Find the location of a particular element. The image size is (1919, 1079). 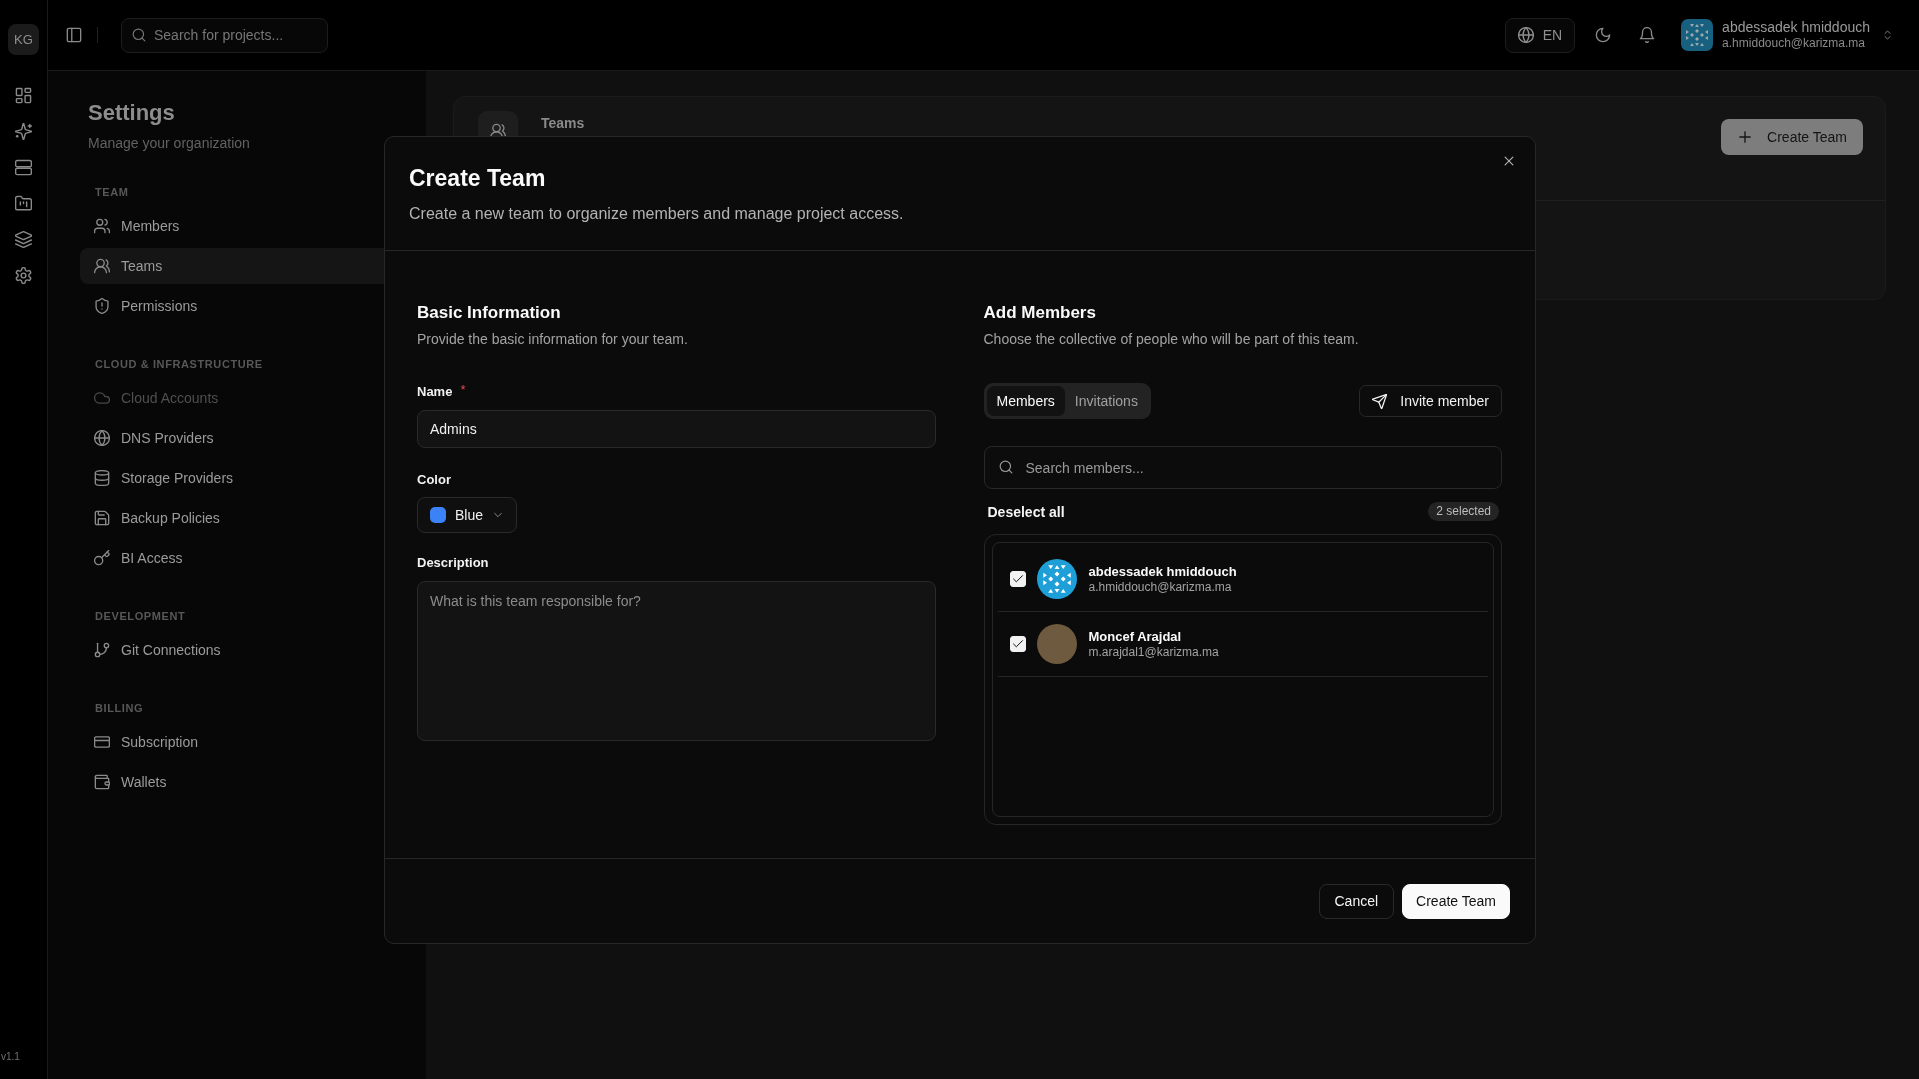

shield-icon is located at coordinates (102, 306).